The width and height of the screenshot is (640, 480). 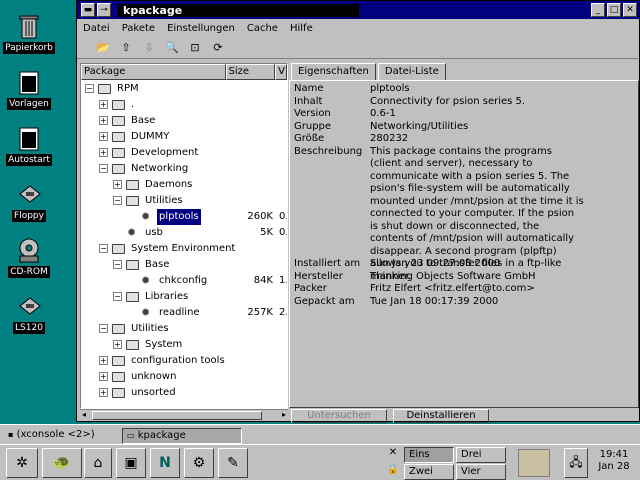 What do you see at coordinates (184, 377) in the screenshot?
I see `tree-group-row: + unknown` at bounding box center [184, 377].